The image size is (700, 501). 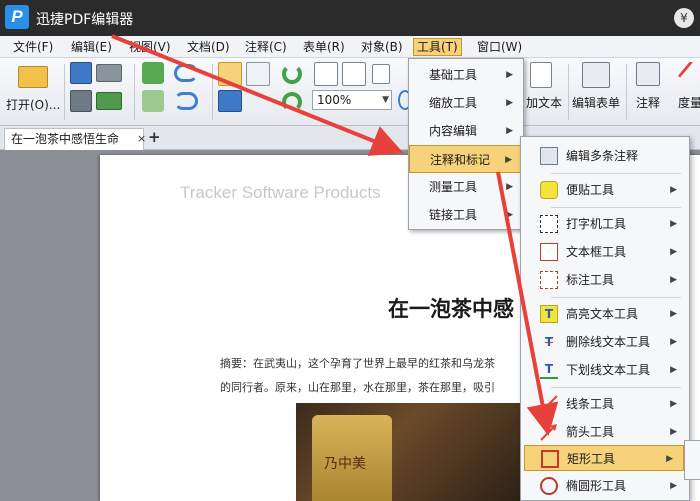 I want to click on redo-icon, so click(x=186, y=101).